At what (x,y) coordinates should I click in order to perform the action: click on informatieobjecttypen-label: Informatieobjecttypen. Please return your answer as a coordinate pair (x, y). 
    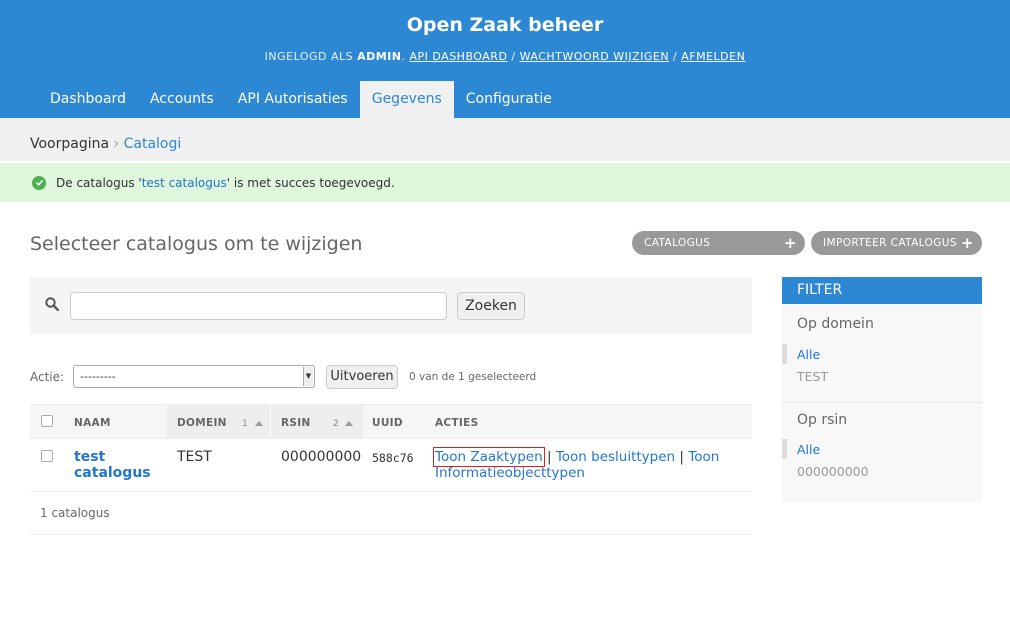
    Looking at the image, I should click on (510, 473).